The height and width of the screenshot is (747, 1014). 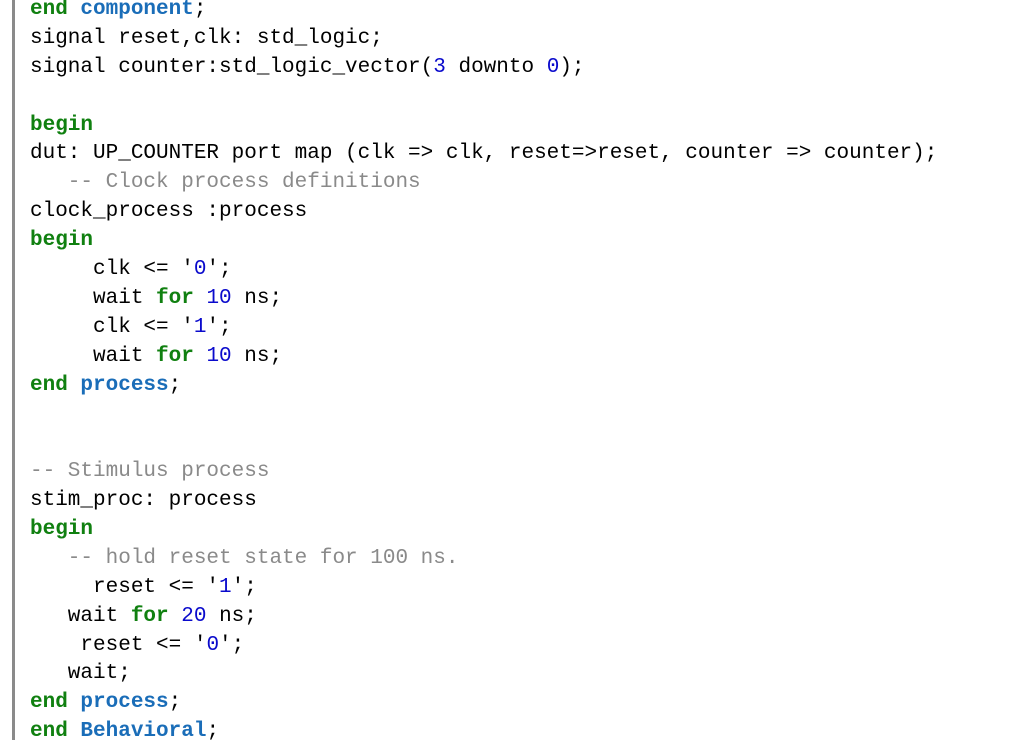 I want to click on code-line: -- Clock process definitions, so click(x=483, y=183).